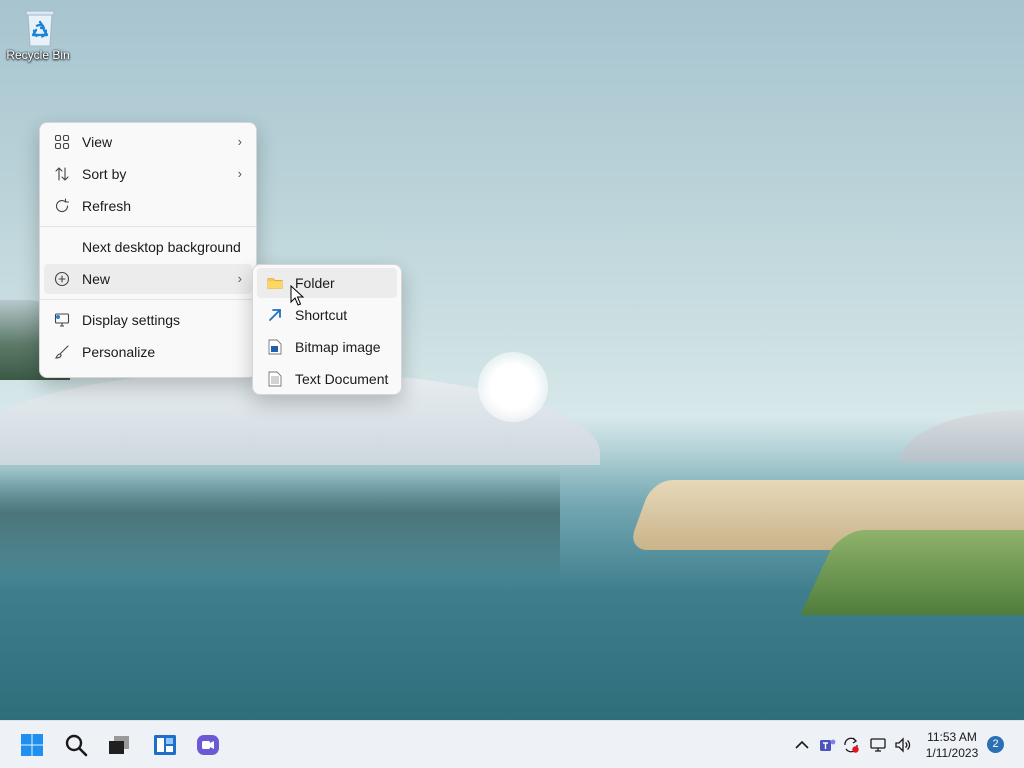 This screenshot has width=1024, height=768. What do you see at coordinates (148, 206) in the screenshot?
I see `menu-item-refresh: Refresh` at bounding box center [148, 206].